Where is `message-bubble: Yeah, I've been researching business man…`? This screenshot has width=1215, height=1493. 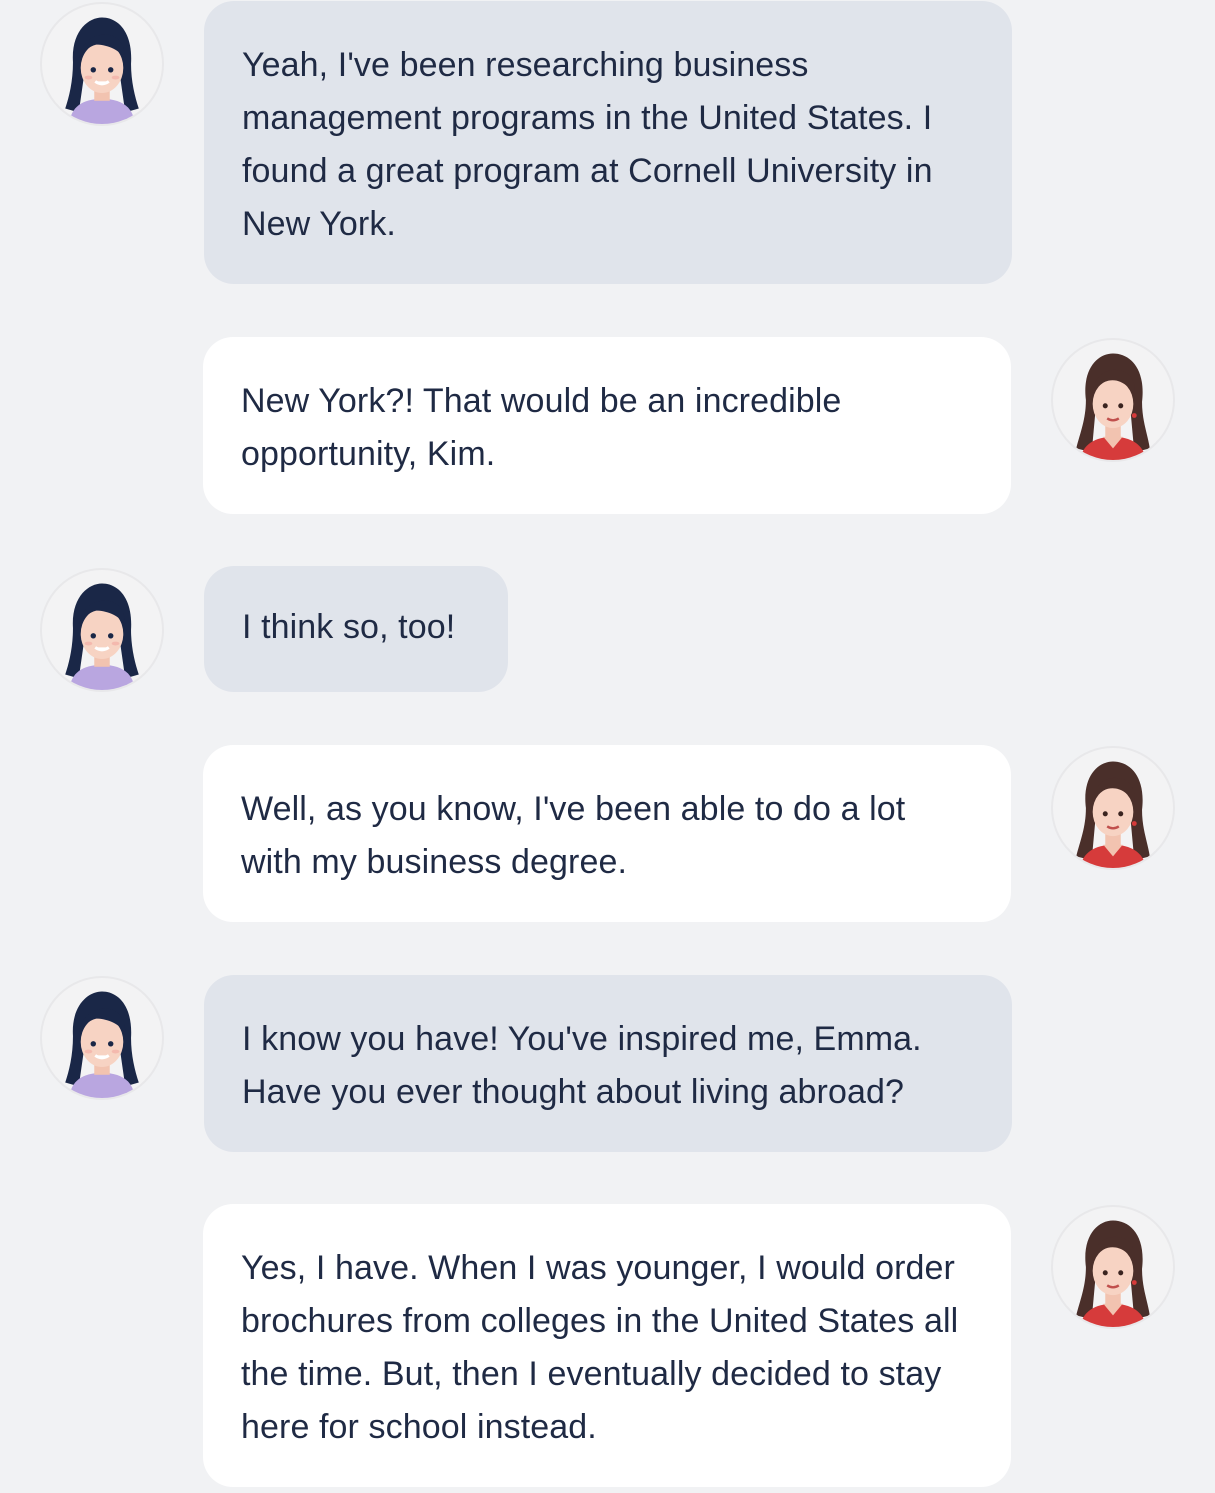
message-bubble: Yeah, I've been researching business man… is located at coordinates (608, 142).